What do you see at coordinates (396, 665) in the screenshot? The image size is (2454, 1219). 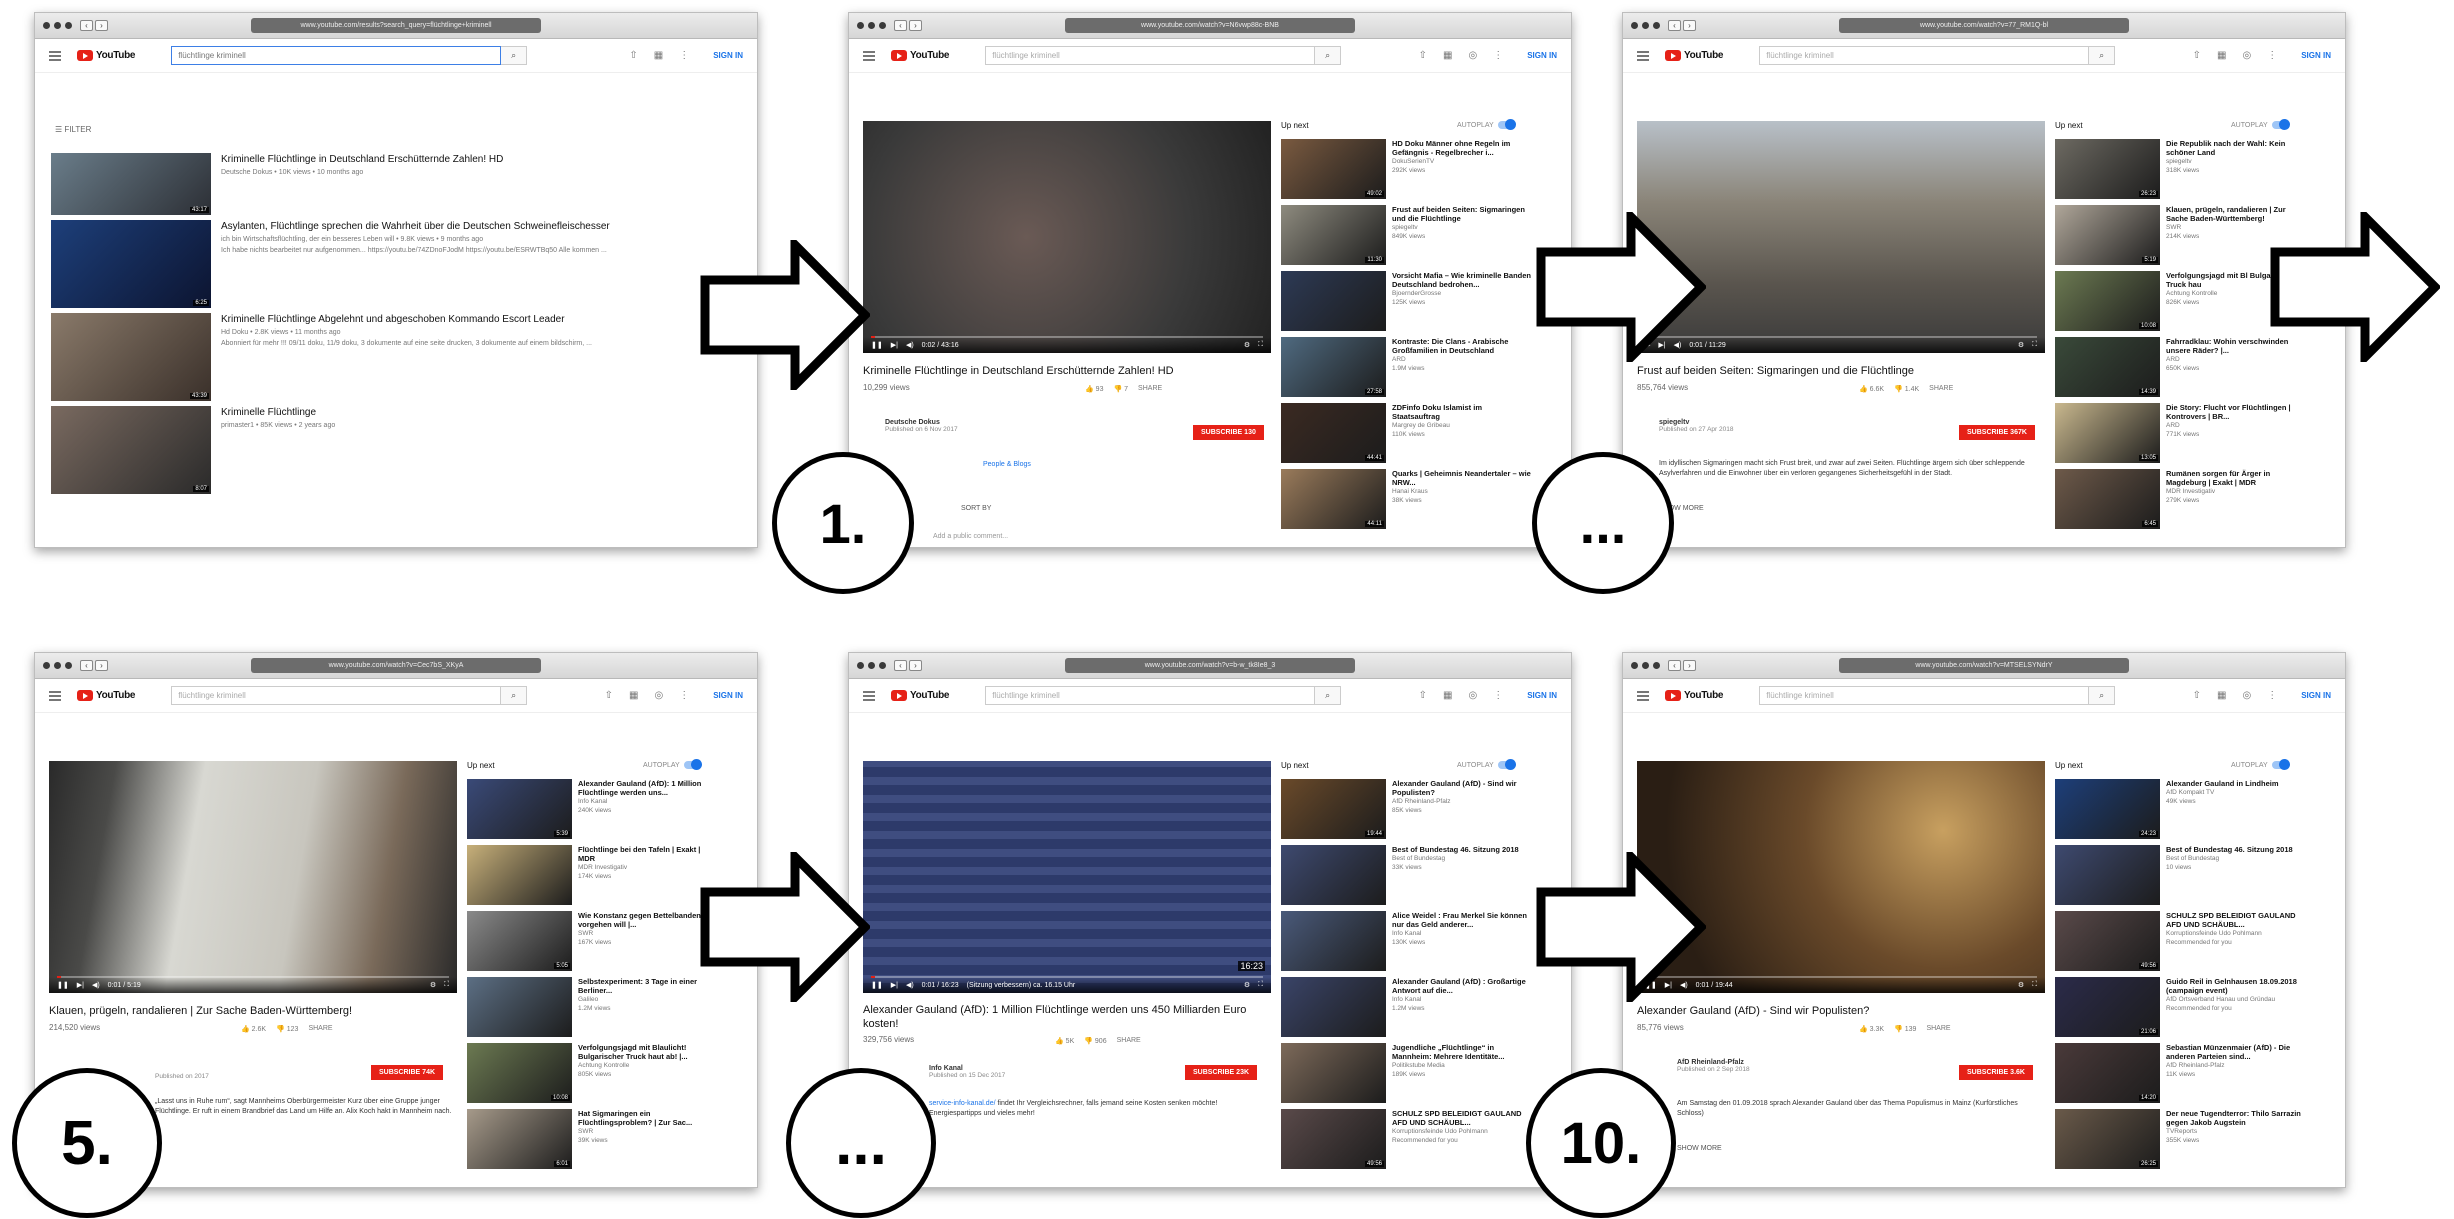 I see `address-bar: www.youtube.com/watch?v=Cec7bS_XKyA` at bounding box center [396, 665].